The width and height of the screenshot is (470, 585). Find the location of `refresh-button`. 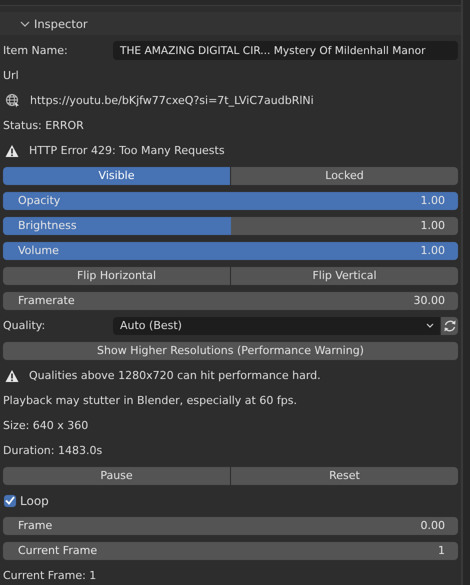

refresh-button is located at coordinates (449, 325).